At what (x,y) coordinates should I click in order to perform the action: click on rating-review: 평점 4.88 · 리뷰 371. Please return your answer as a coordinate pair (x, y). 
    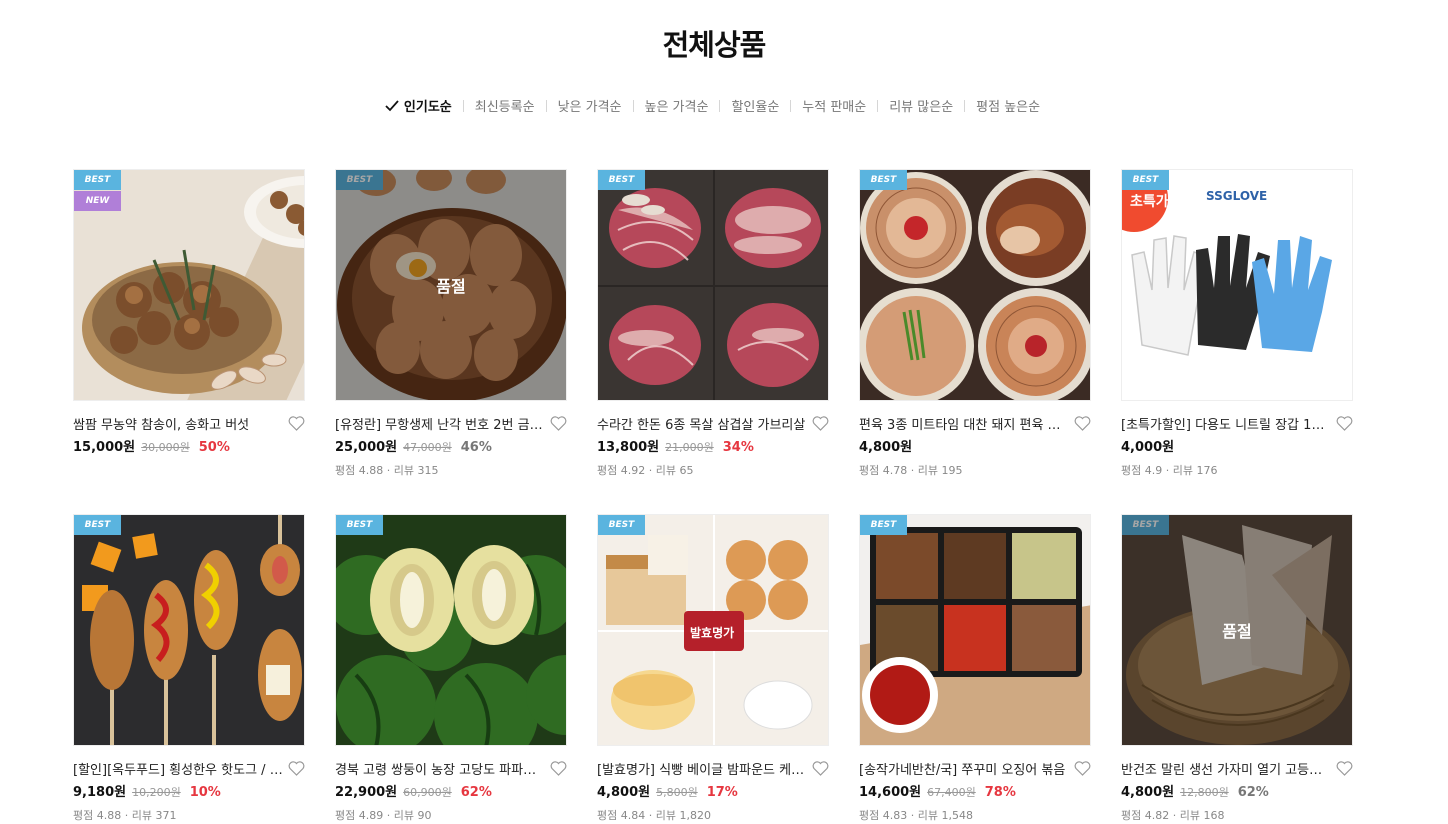
    Looking at the image, I should click on (125, 815).